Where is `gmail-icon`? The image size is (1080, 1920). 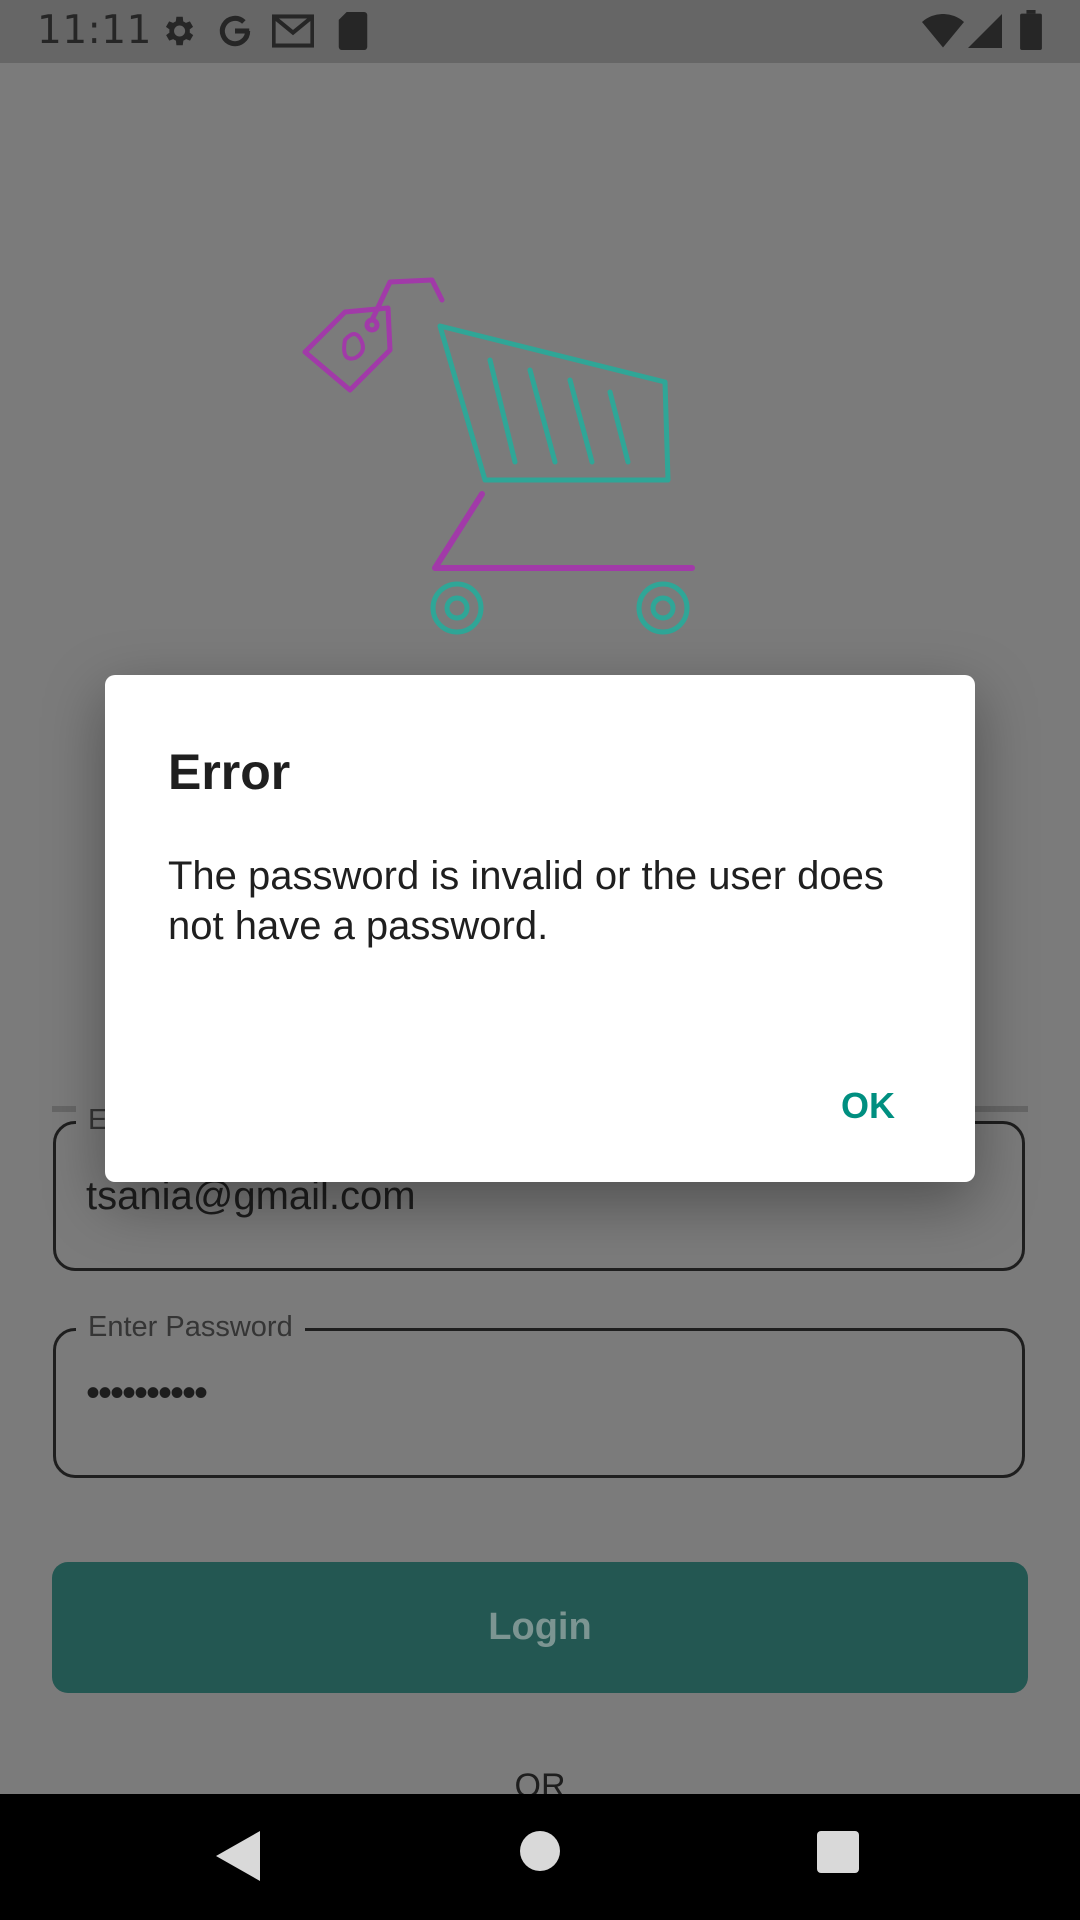 gmail-icon is located at coordinates (293, 31).